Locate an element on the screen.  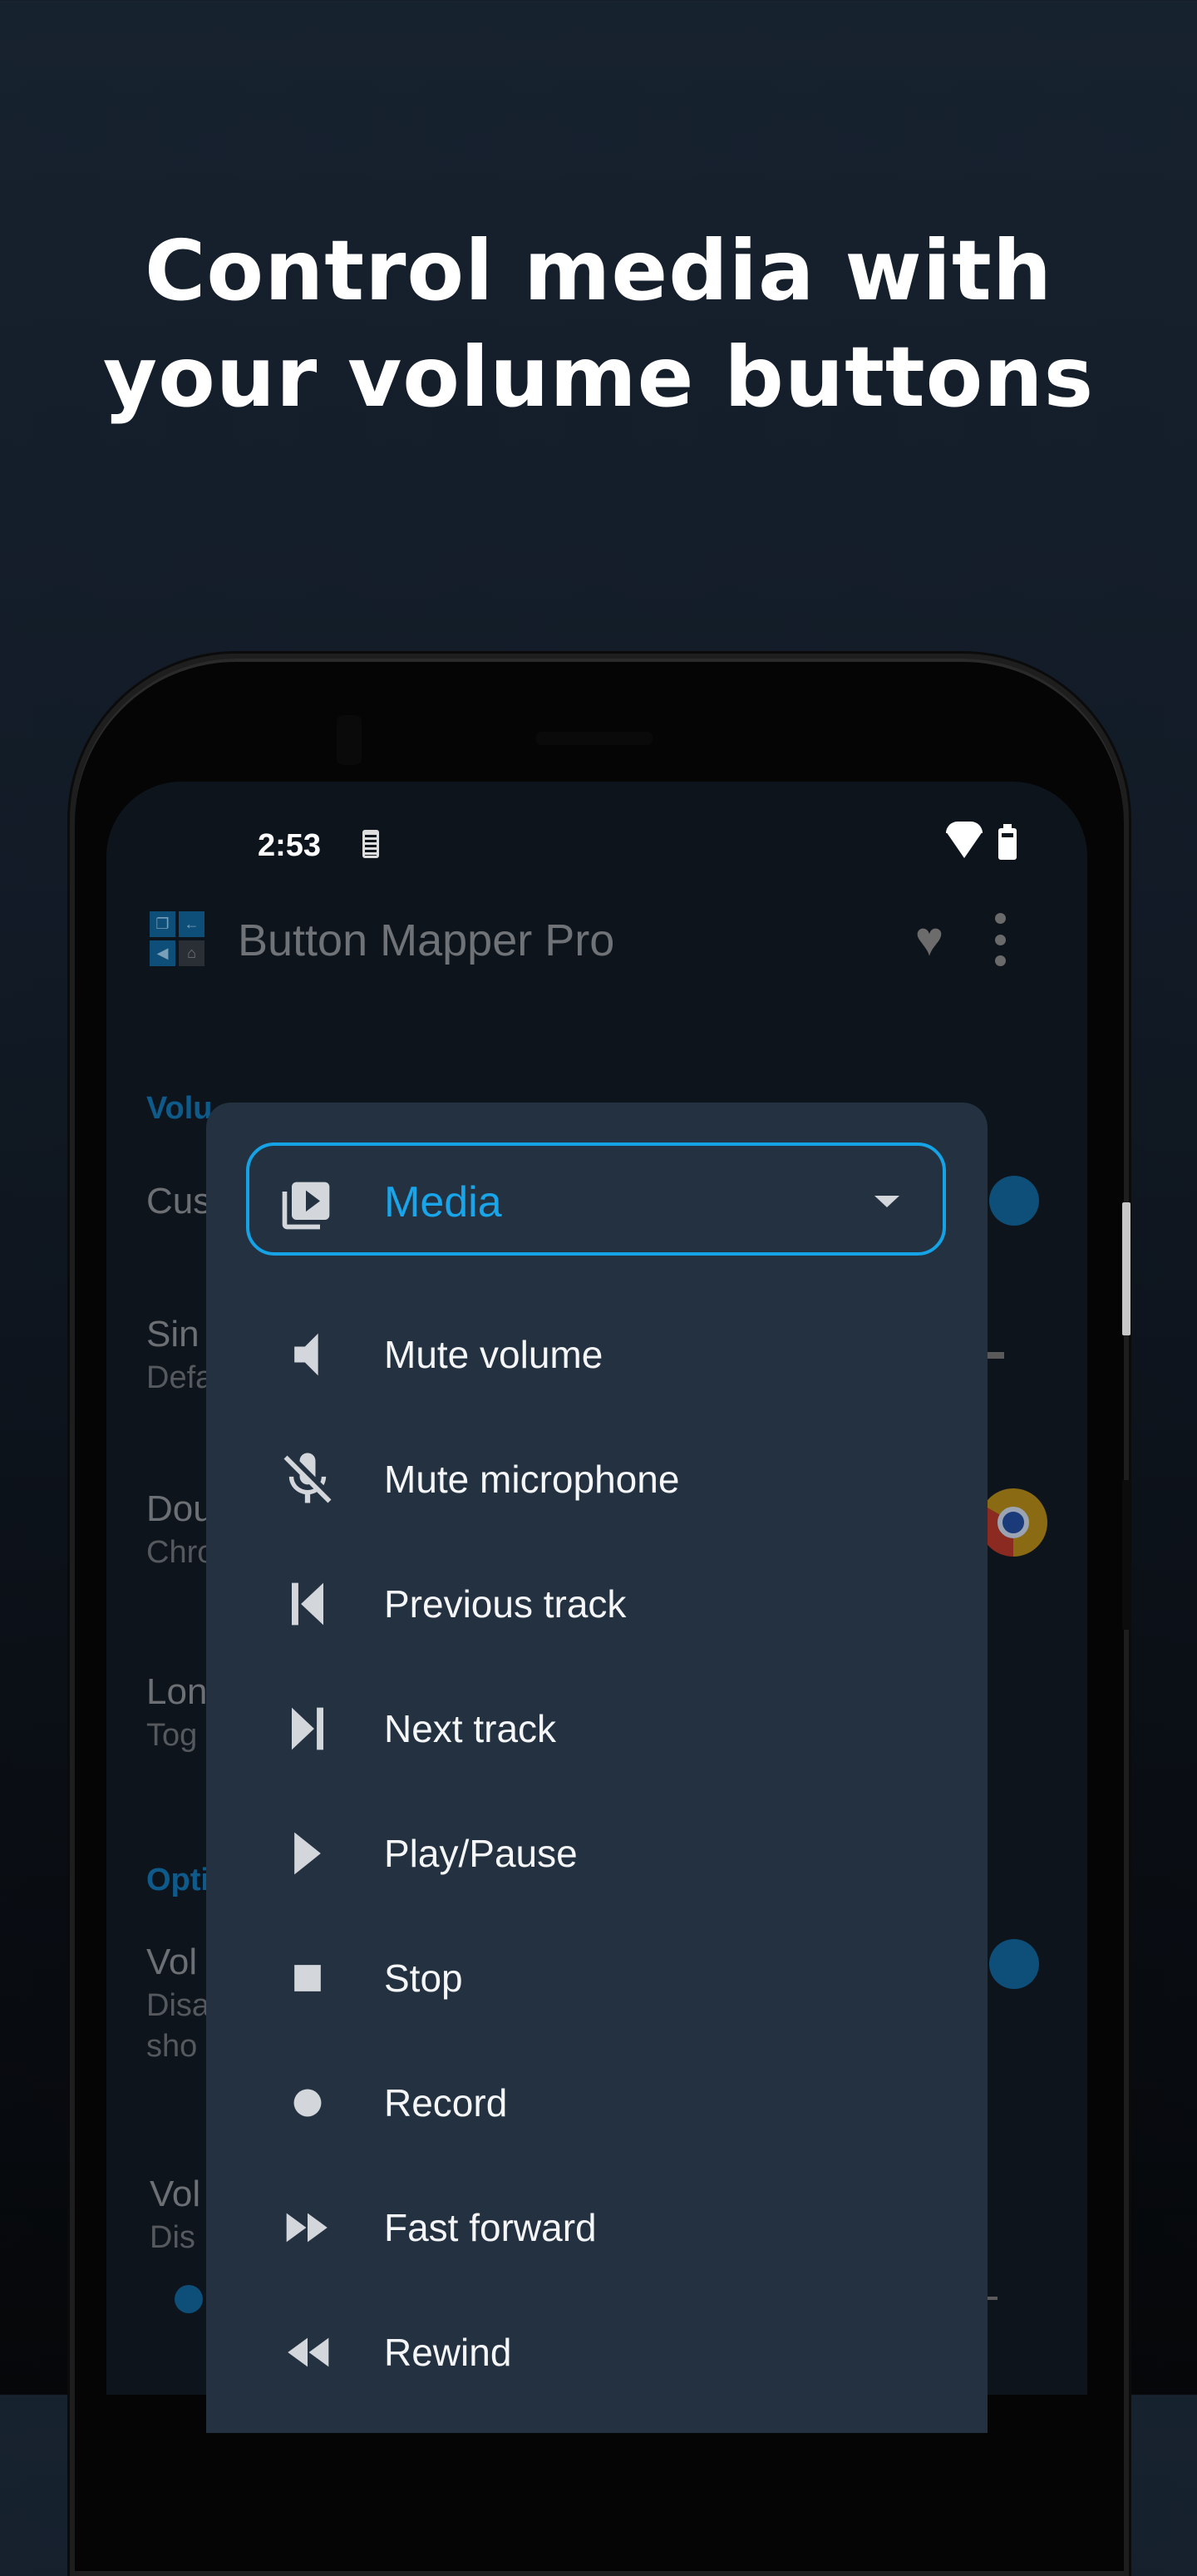
category-header-volume: Volu is located at coordinates (179, 1108).